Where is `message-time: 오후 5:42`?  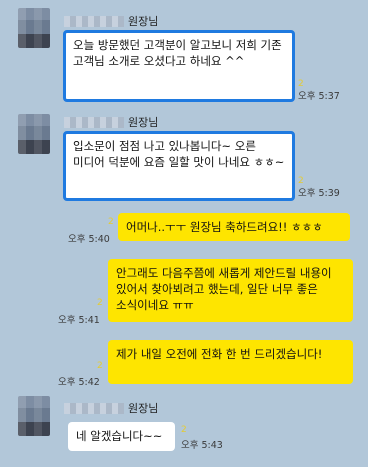 message-time: 오후 5:42 is located at coordinates (79, 382).